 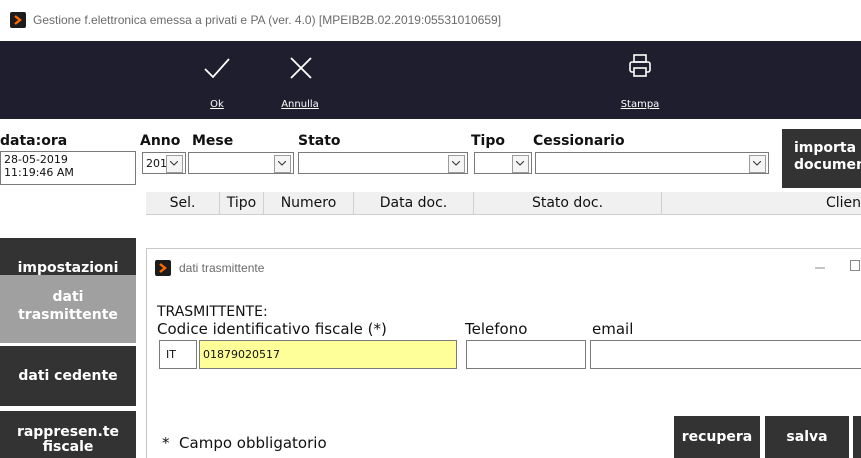 I want to click on tipo-select, so click(x=503, y=163).